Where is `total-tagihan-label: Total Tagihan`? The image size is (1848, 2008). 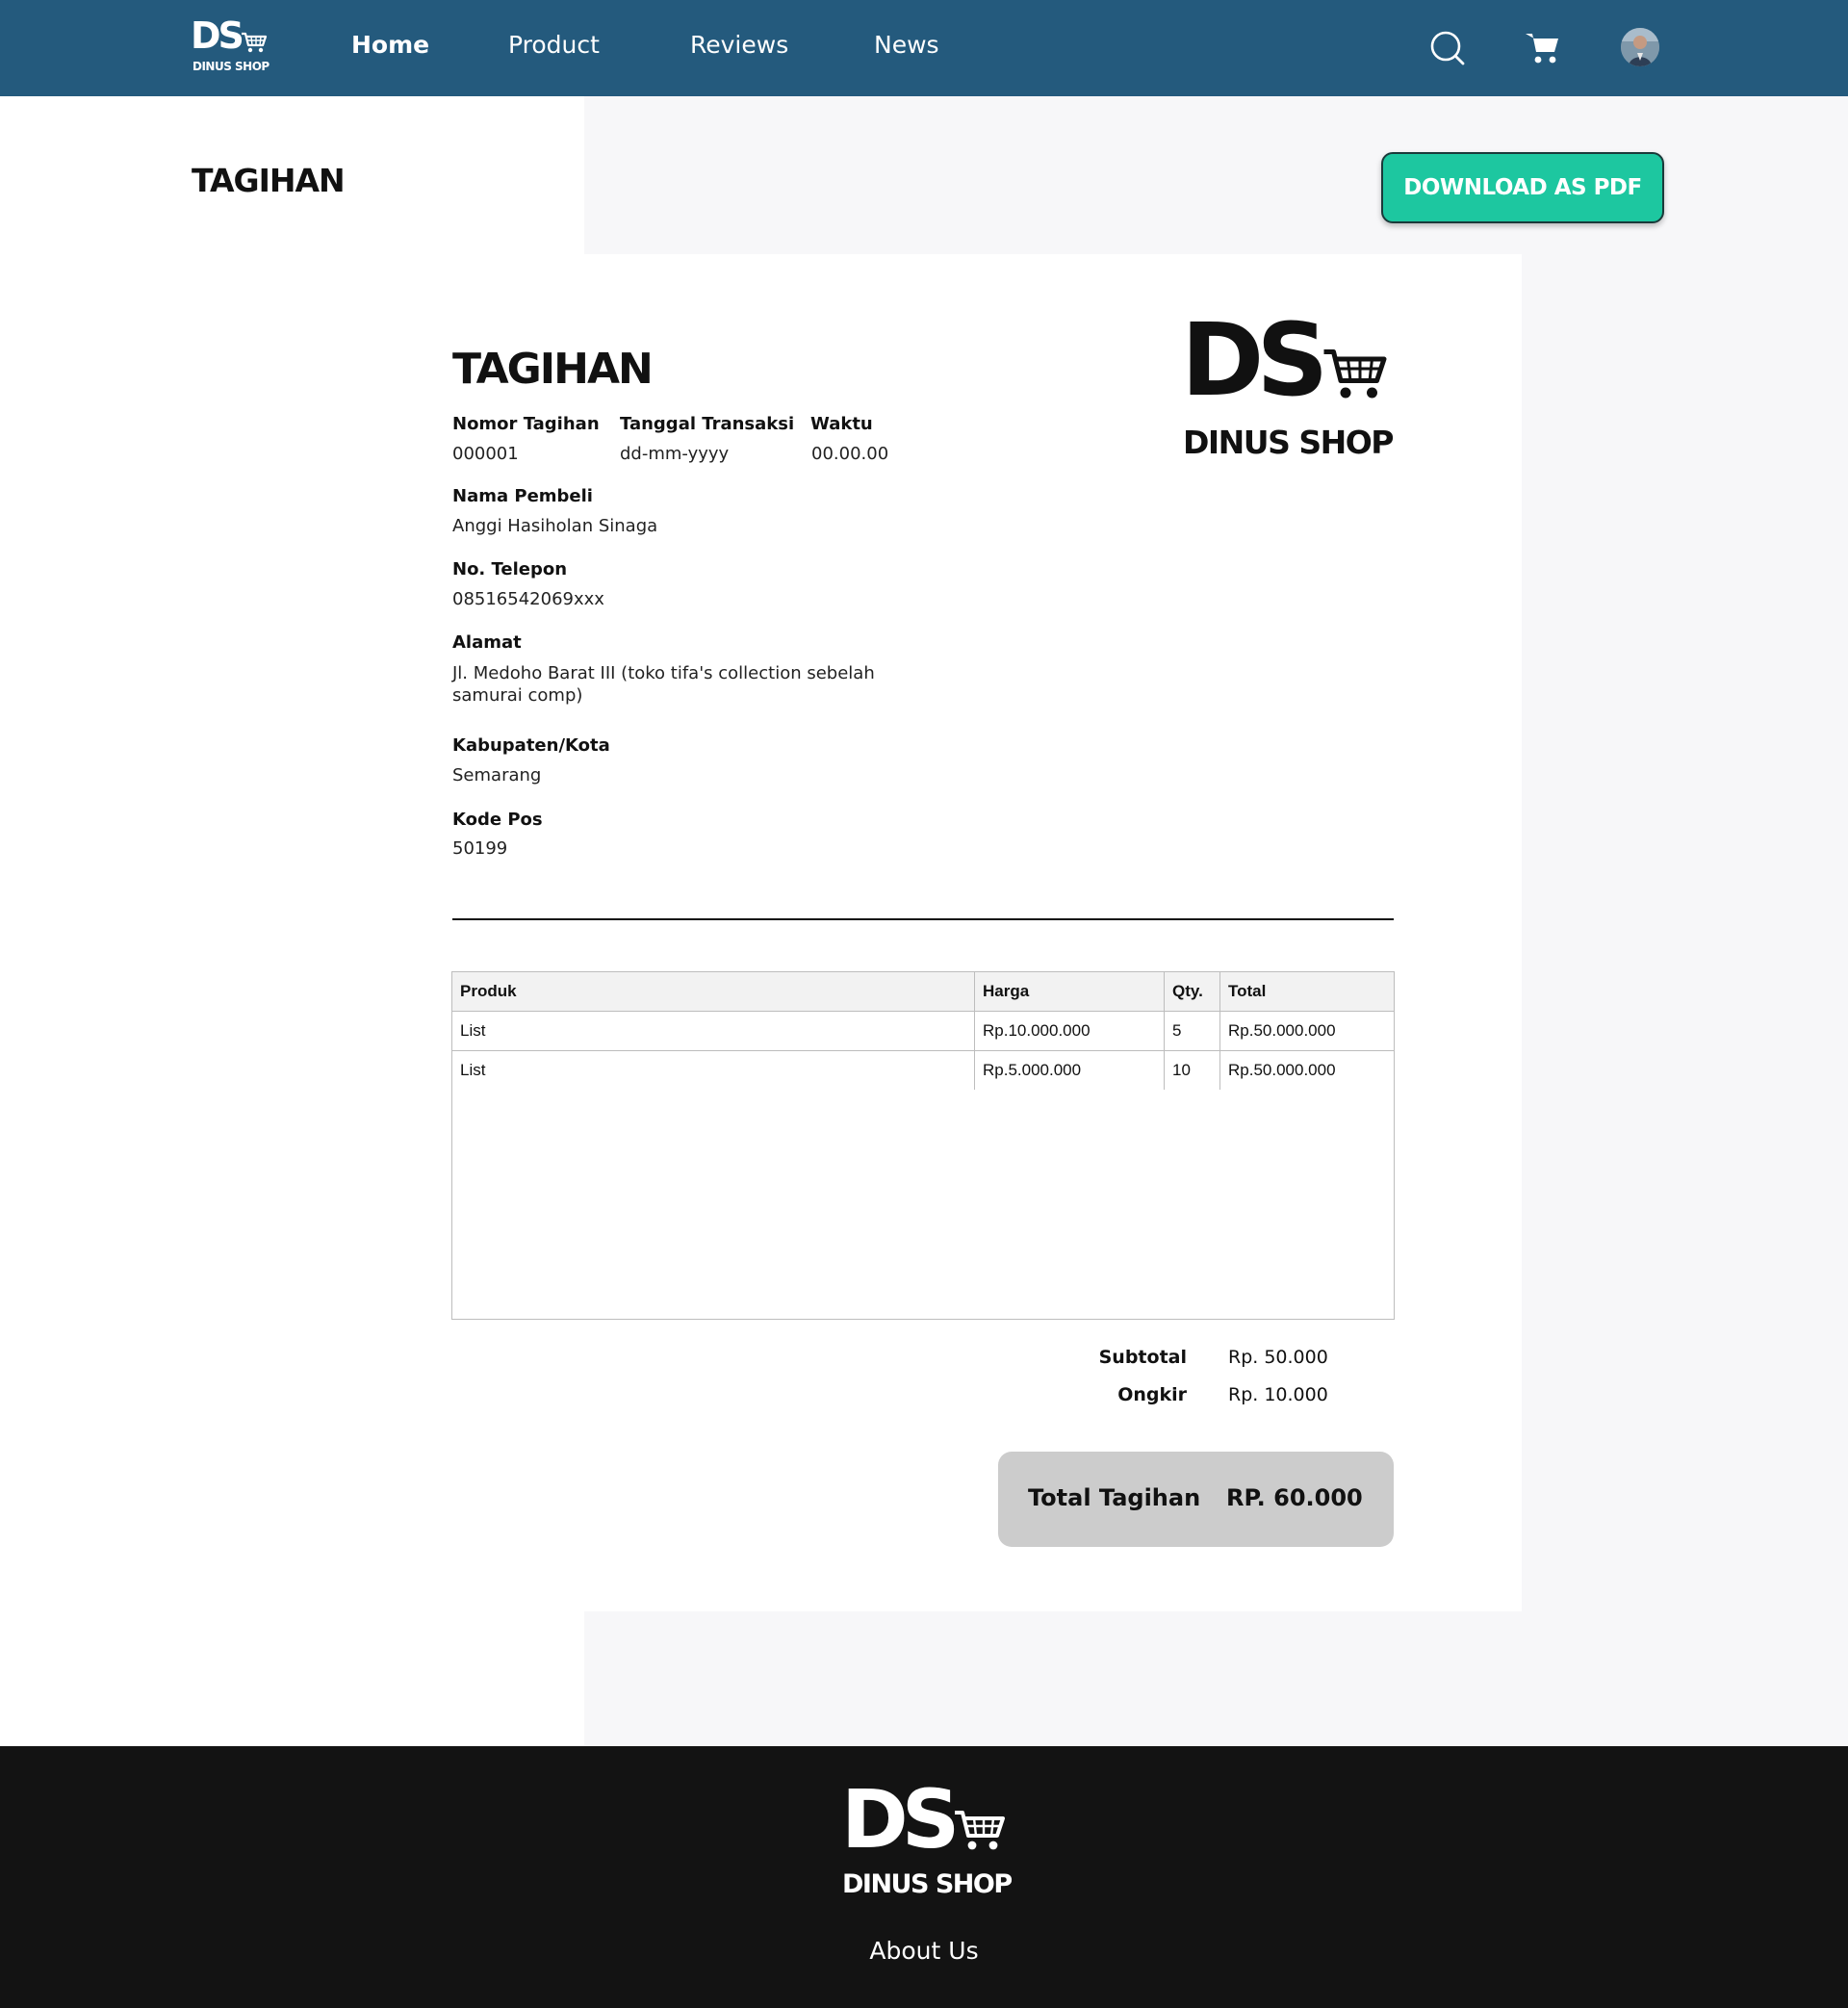 total-tagihan-label: Total Tagihan is located at coordinates (1114, 1497).